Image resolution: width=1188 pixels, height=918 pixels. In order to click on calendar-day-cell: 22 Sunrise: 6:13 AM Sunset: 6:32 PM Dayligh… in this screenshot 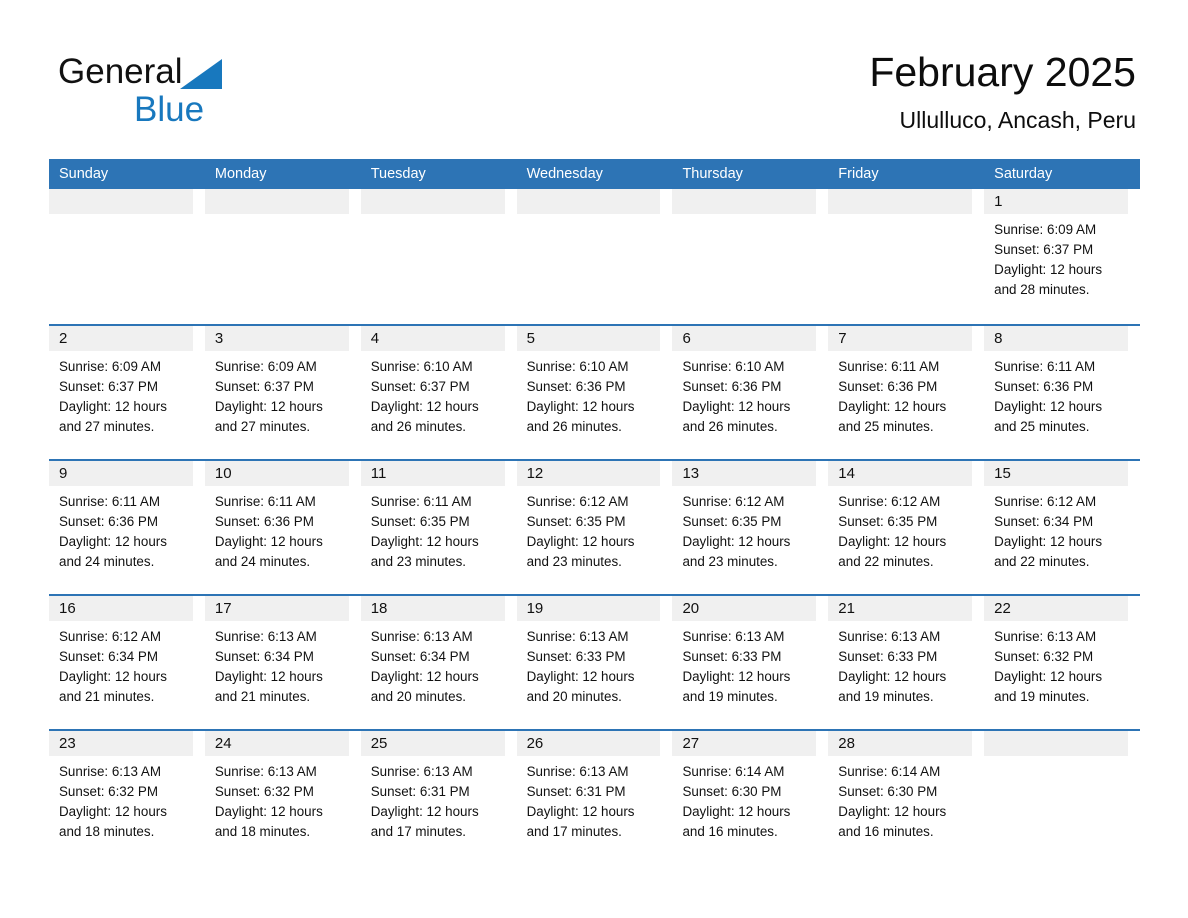, I will do `click(1062, 662)`.